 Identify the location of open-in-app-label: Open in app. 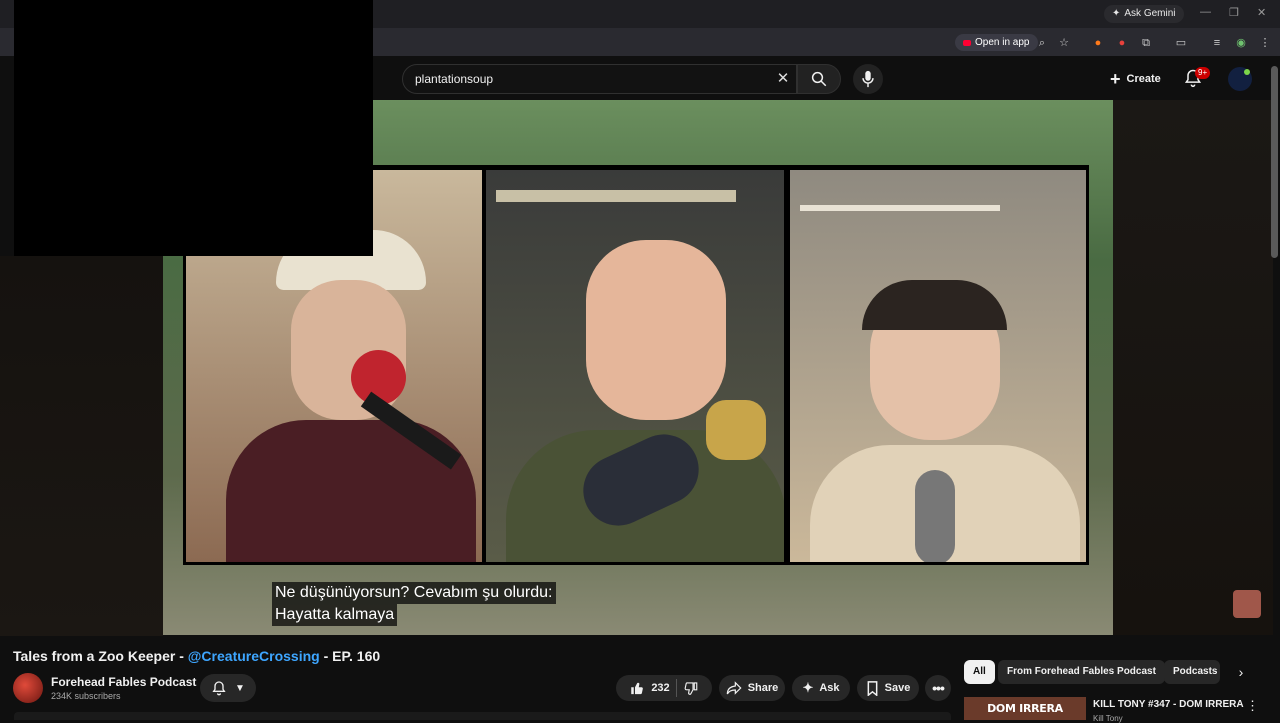
(1002, 42).